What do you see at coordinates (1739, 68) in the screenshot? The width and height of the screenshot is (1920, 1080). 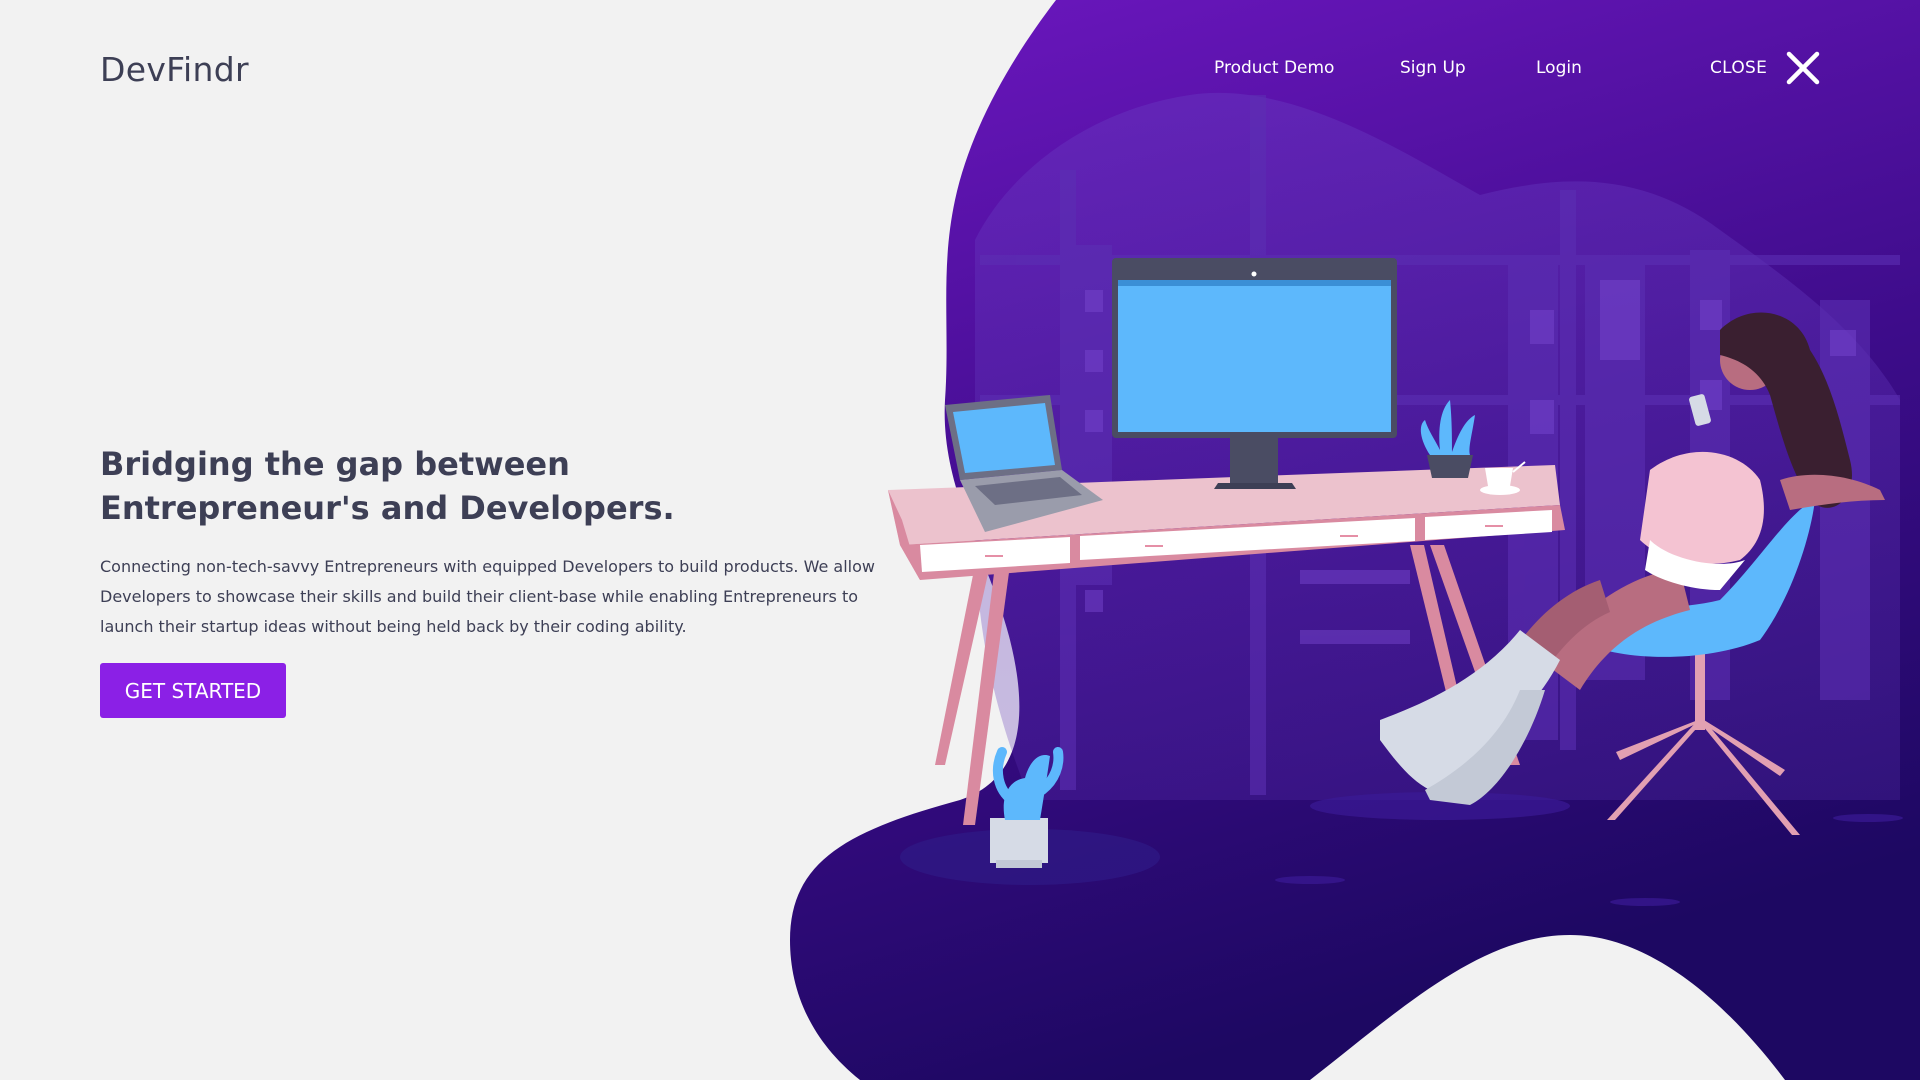 I see `close-label: CLOSE` at bounding box center [1739, 68].